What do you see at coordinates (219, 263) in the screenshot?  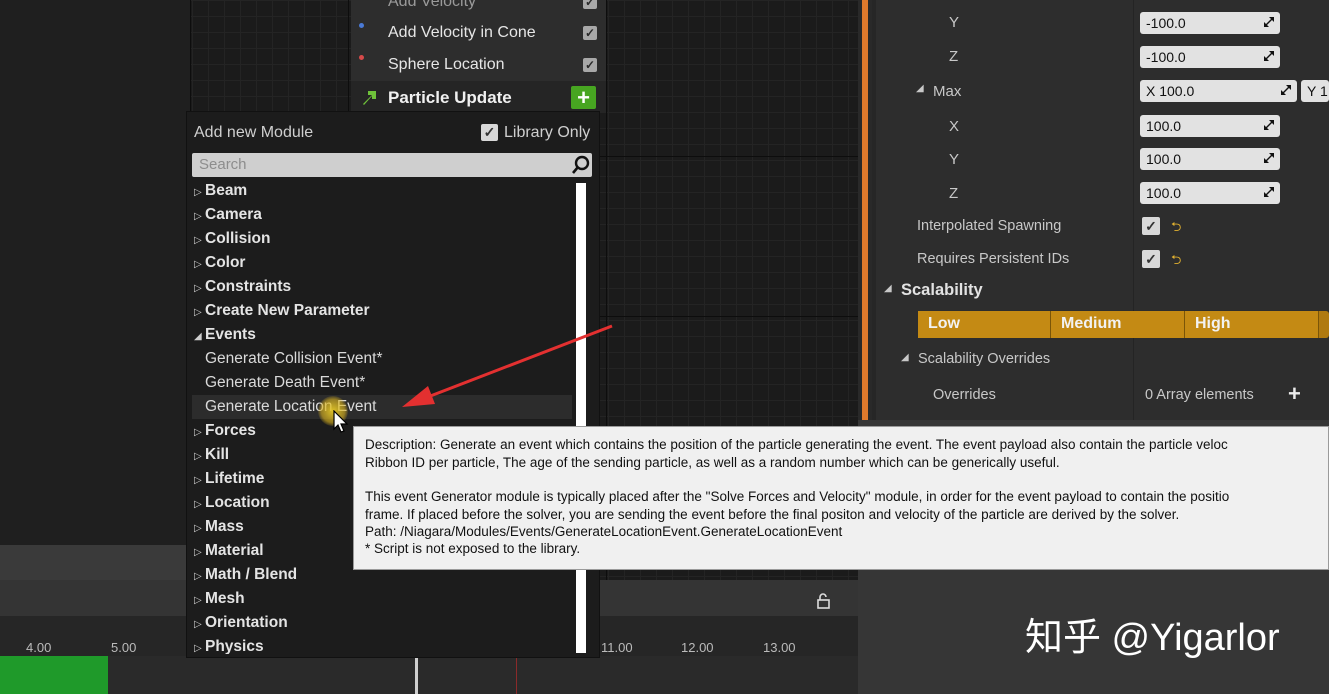 I see `category-color: ▷ Color` at bounding box center [219, 263].